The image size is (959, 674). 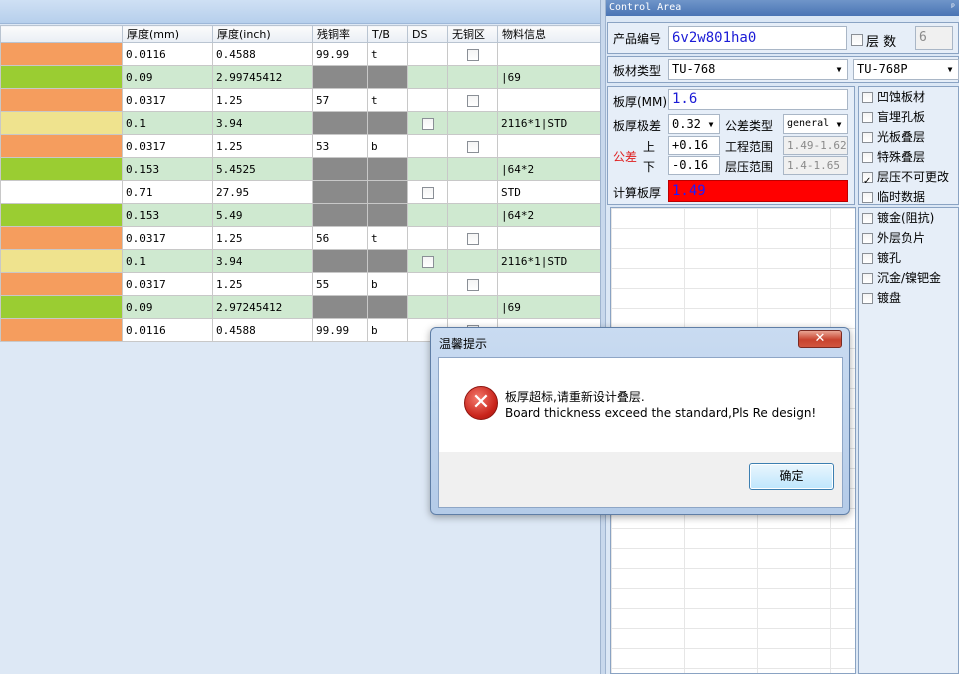 I want to click on calc-thickness-field: 1.49, so click(x=758, y=191).